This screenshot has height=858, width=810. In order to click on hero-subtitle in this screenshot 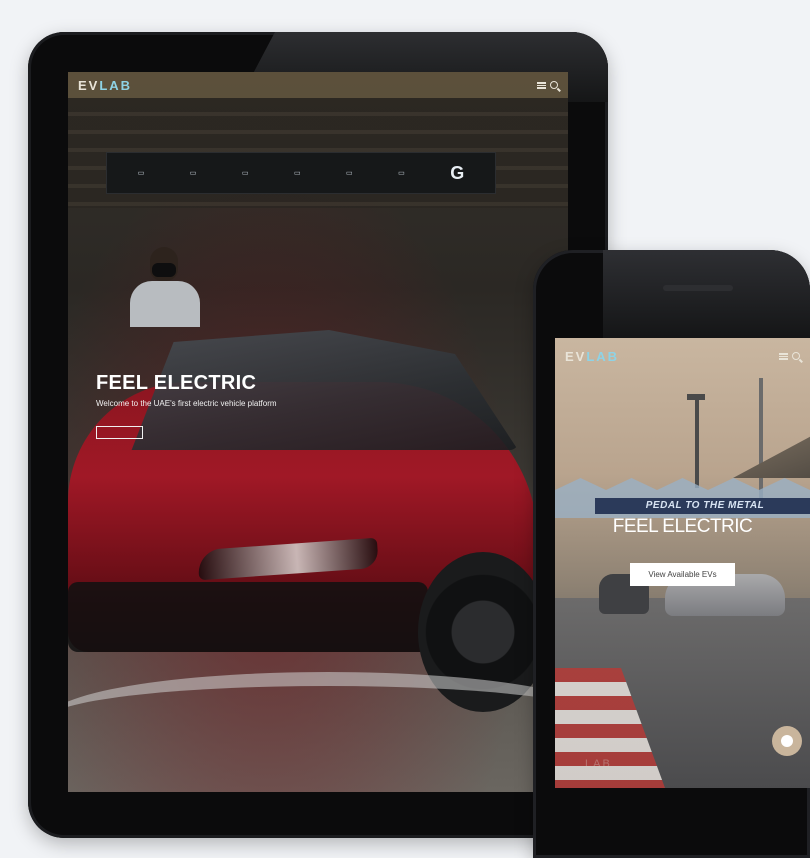, I will do `click(683, 549)`.